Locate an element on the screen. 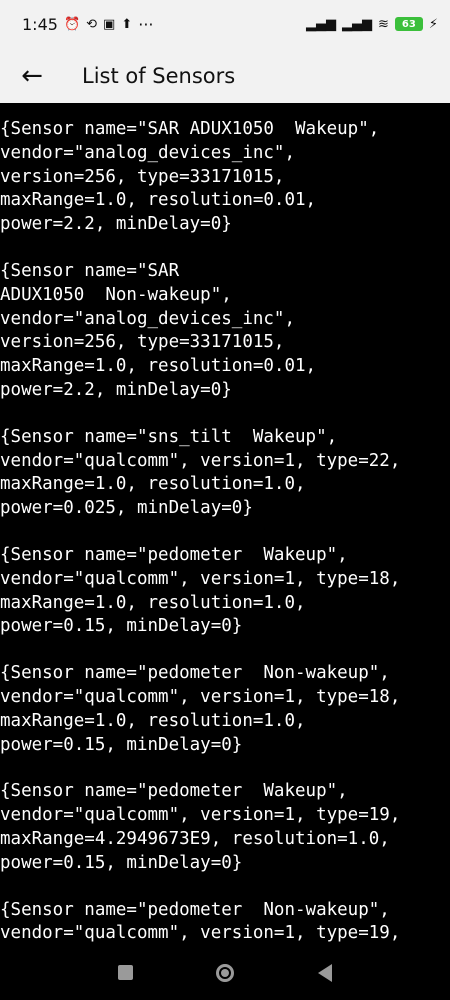 This screenshot has width=450, height=1000. back-button is located at coordinates (325, 972).